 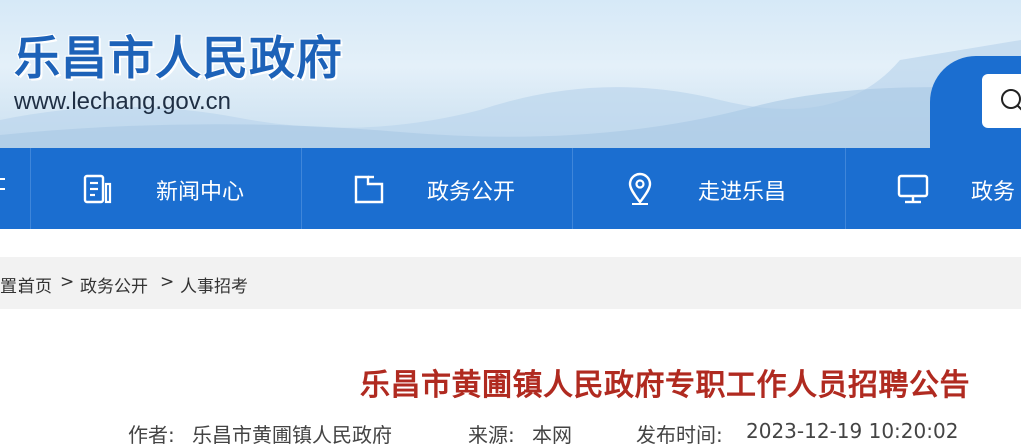 I want to click on nav-item-gov-affairs: 政务公开, so click(x=436, y=188).